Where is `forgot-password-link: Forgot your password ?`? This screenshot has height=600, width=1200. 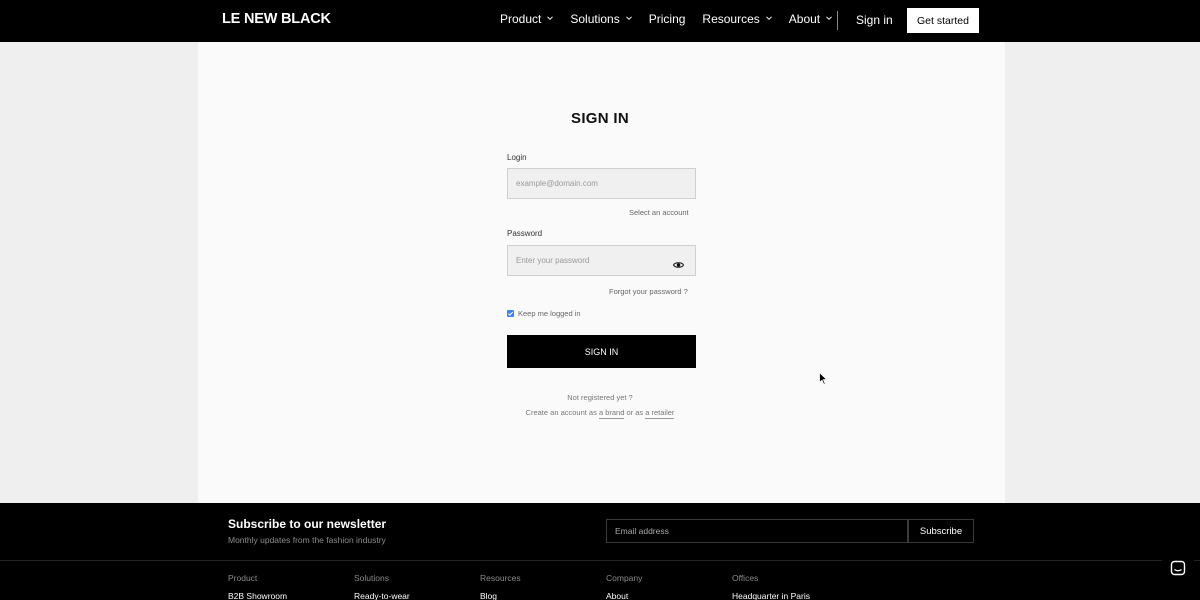
forgot-password-link: Forgot your password ? is located at coordinates (648, 291).